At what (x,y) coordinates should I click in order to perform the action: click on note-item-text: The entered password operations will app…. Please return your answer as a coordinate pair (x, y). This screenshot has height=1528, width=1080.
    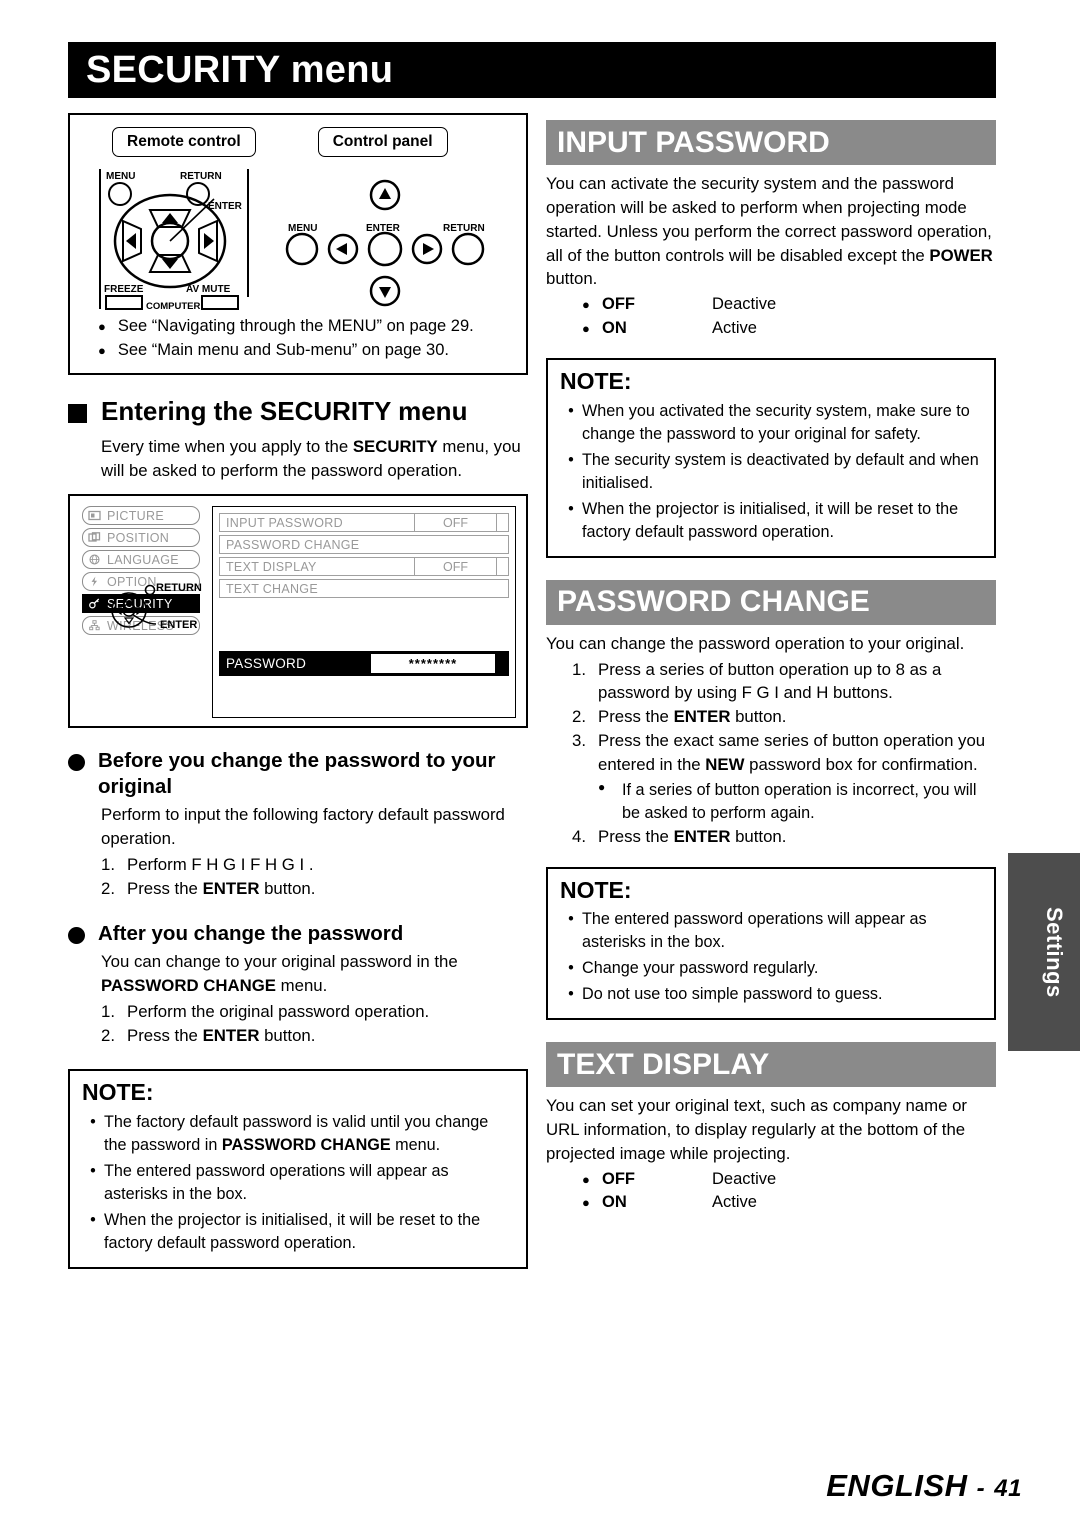
    Looking at the image, I should click on (276, 1182).